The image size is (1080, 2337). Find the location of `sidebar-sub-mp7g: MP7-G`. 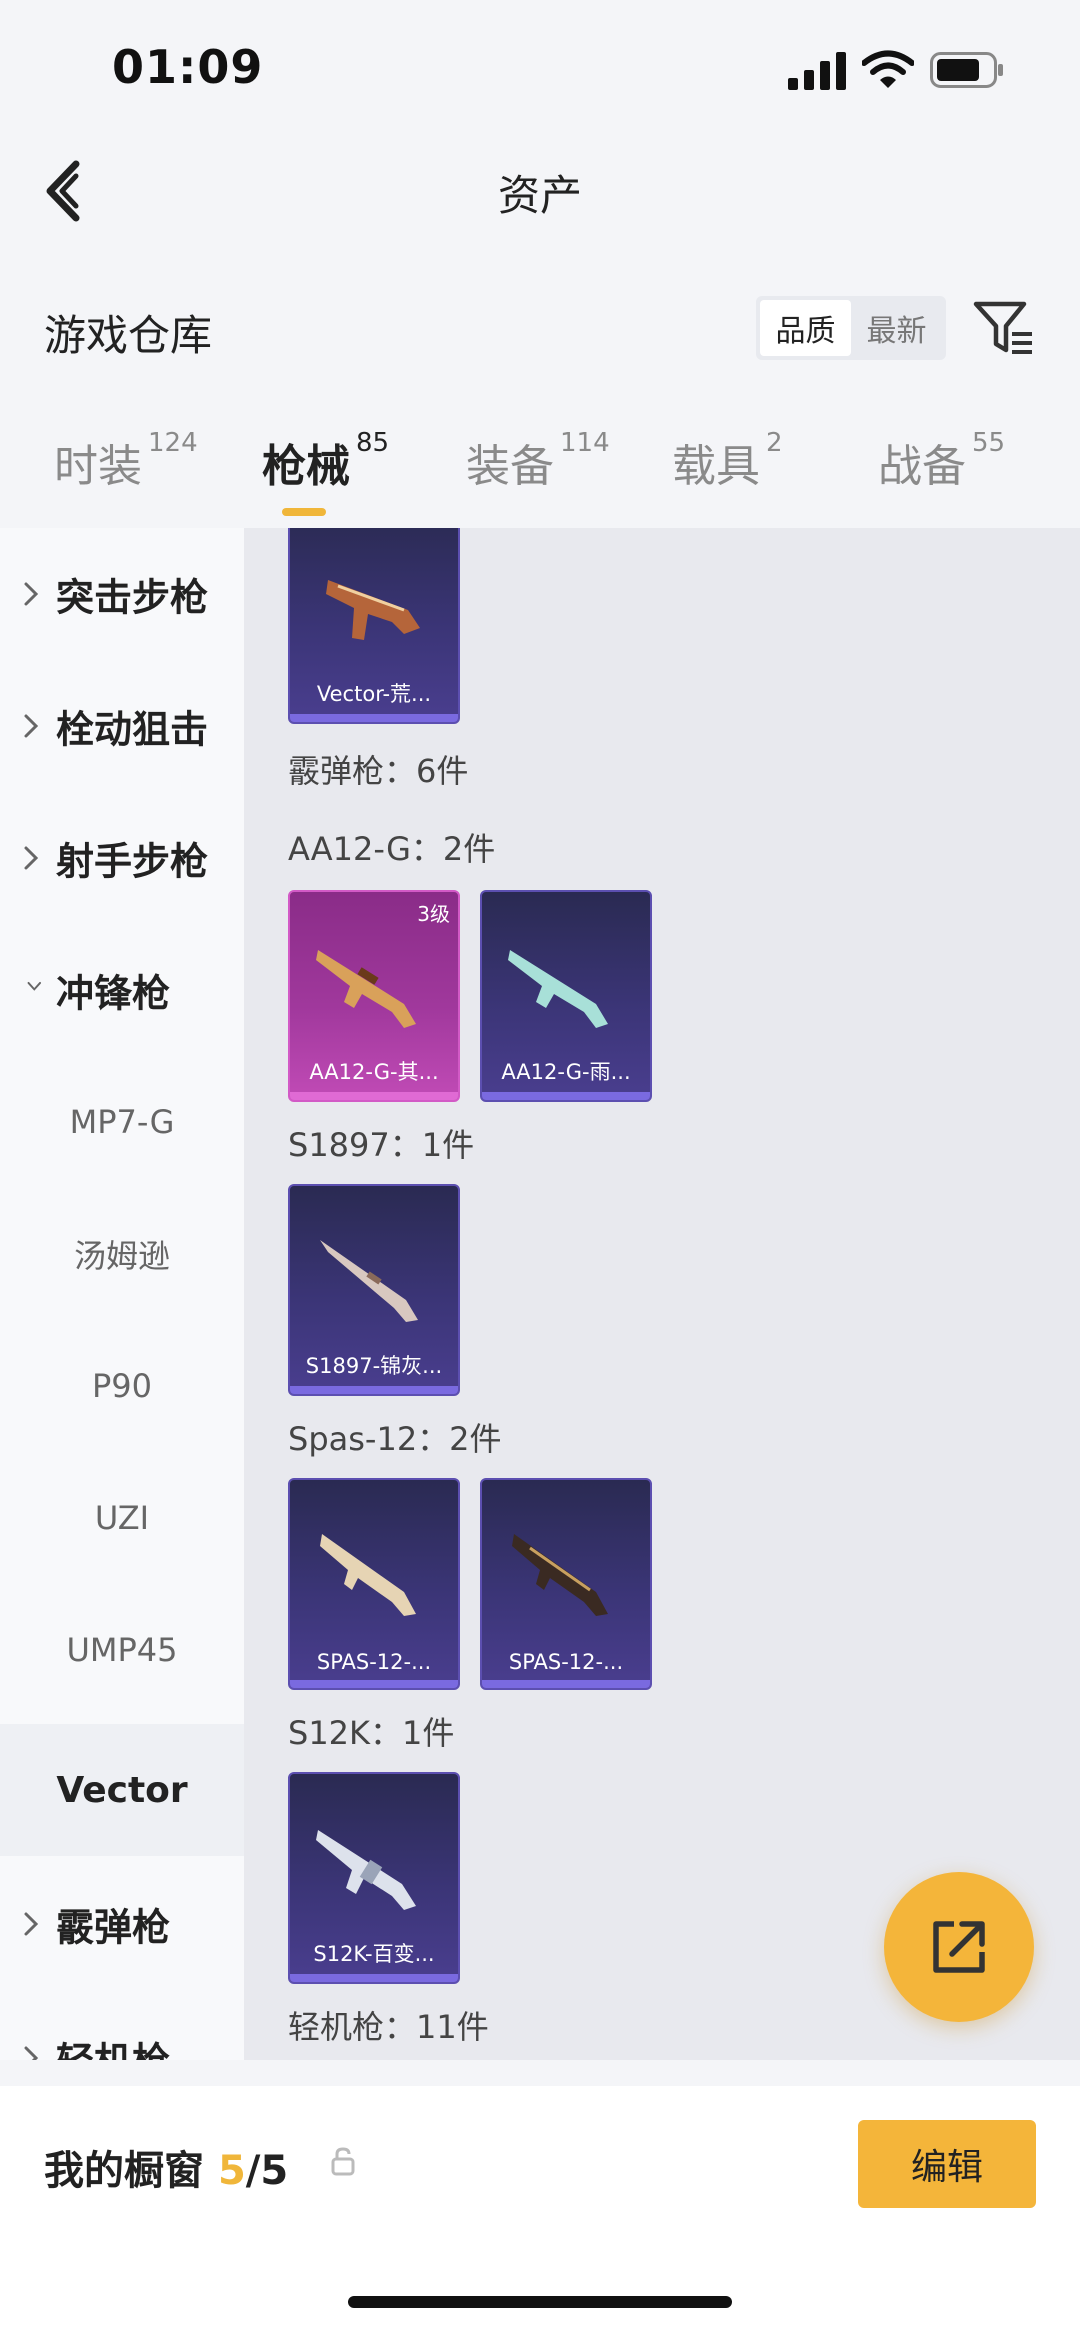

sidebar-sub-mp7g: MP7-G is located at coordinates (122, 1122).